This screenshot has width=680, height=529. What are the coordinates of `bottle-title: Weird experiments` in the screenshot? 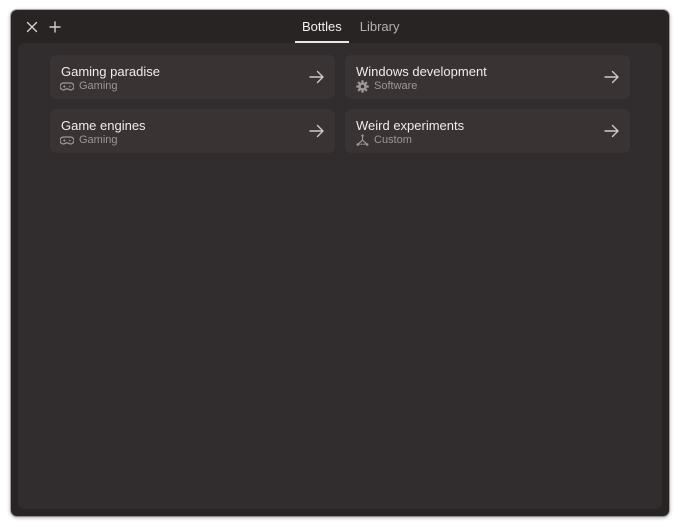 It's located at (410, 125).